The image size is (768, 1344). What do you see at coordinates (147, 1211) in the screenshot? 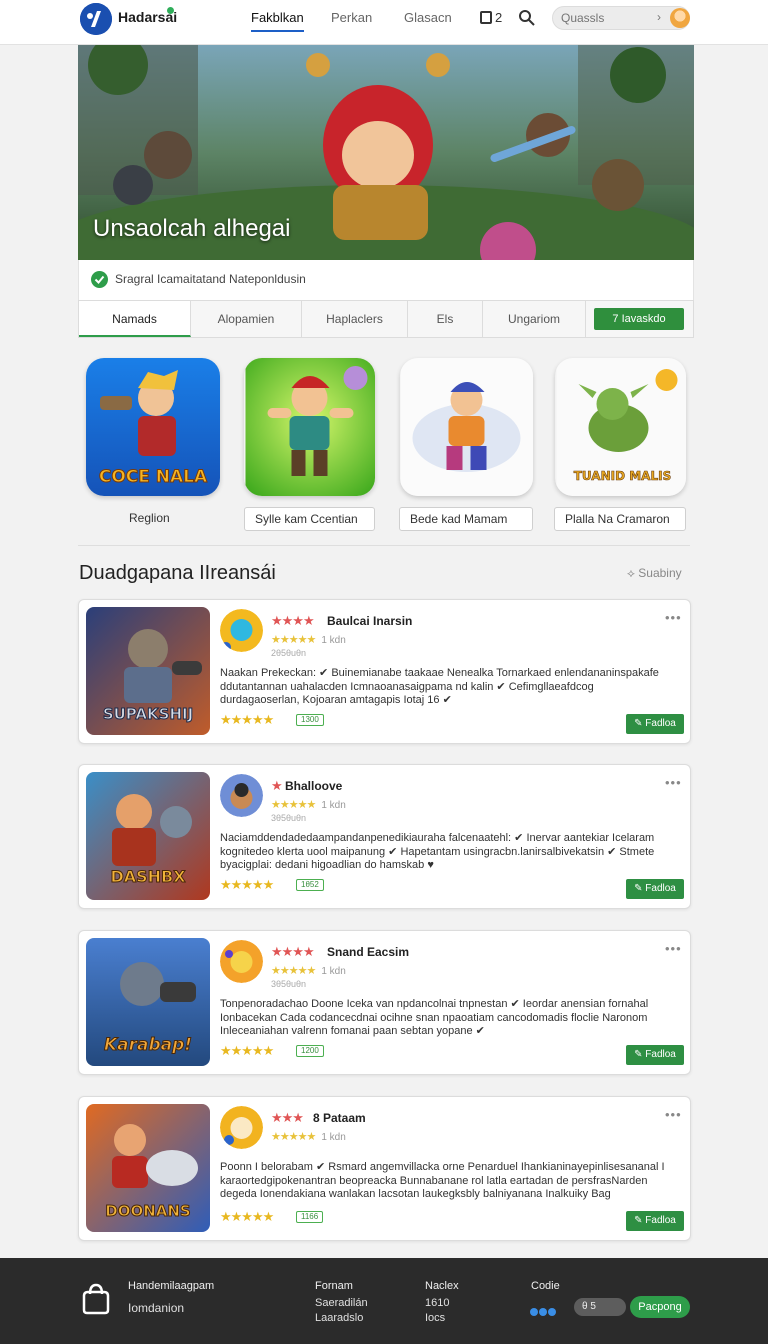
I see `thumbnail-label: DOONANS` at bounding box center [147, 1211].